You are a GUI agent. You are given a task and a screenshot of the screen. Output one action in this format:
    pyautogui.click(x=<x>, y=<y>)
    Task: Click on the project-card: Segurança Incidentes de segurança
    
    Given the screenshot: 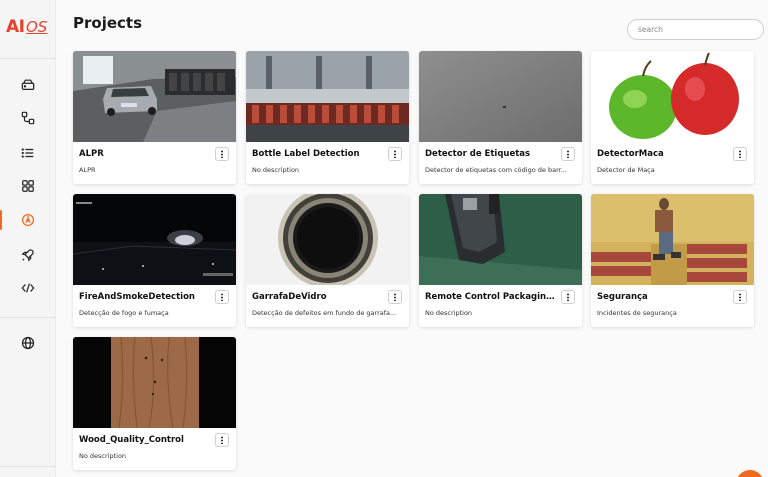 What is the action you would take?
    pyautogui.click(x=672, y=260)
    